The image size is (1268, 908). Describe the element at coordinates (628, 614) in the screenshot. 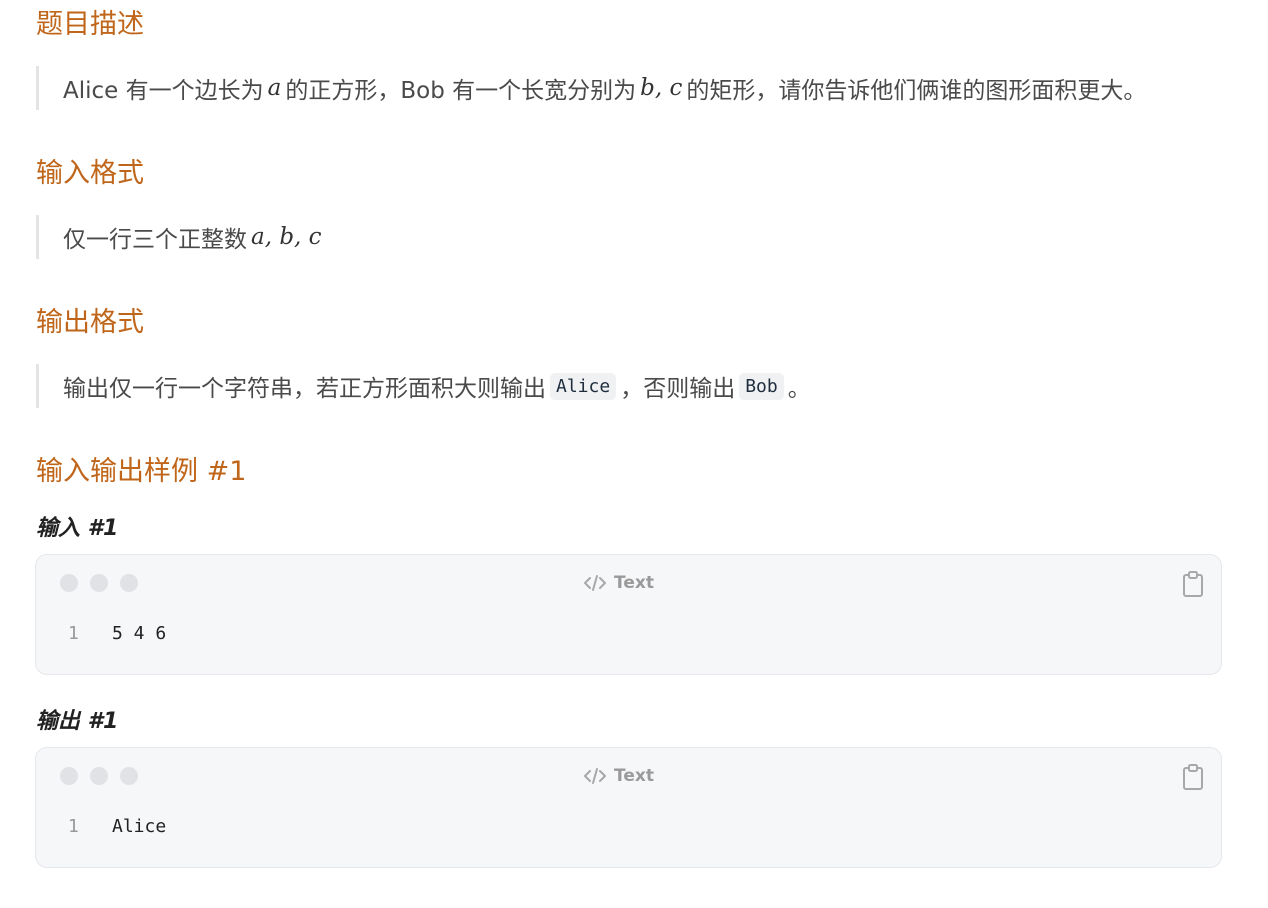

I see `sample-input-code-block: Text 1 5 4 6` at that location.